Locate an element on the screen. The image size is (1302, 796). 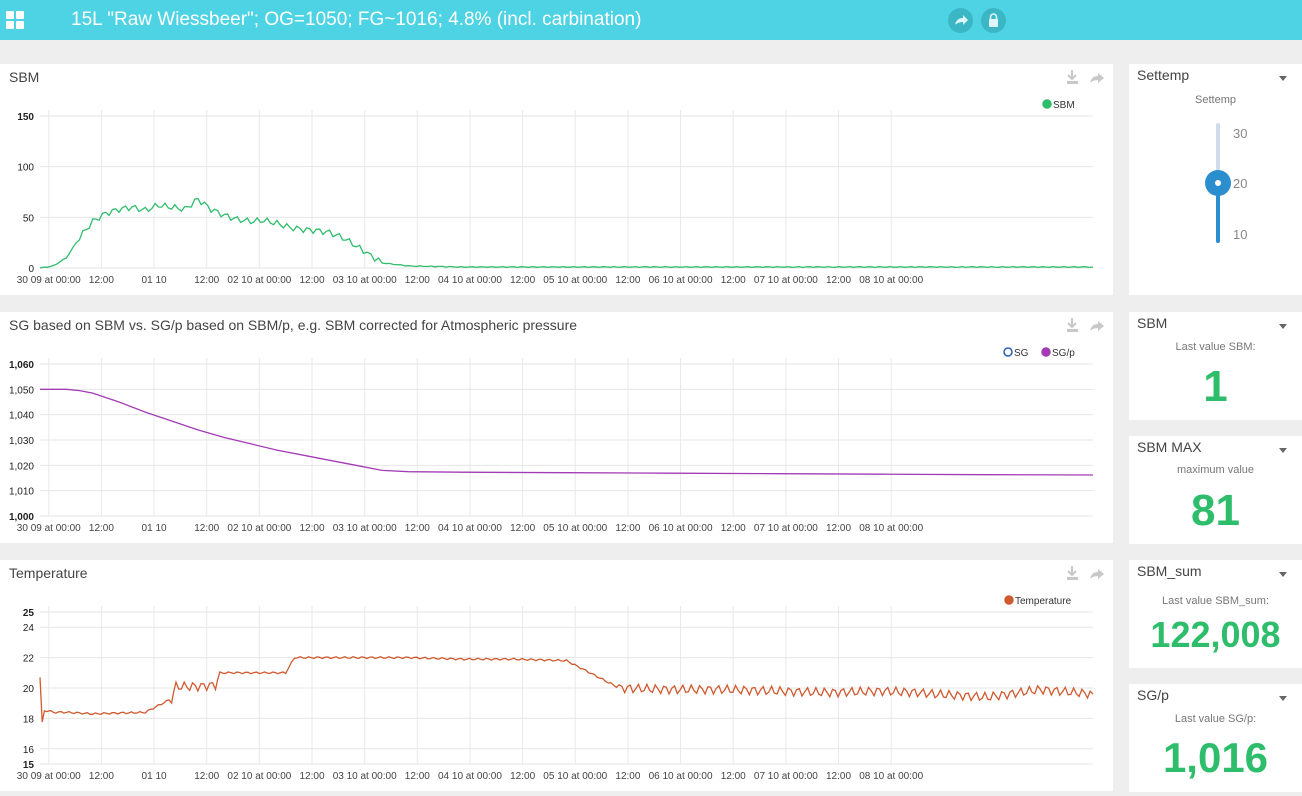
legend-label: SG/p is located at coordinates (1063, 353).